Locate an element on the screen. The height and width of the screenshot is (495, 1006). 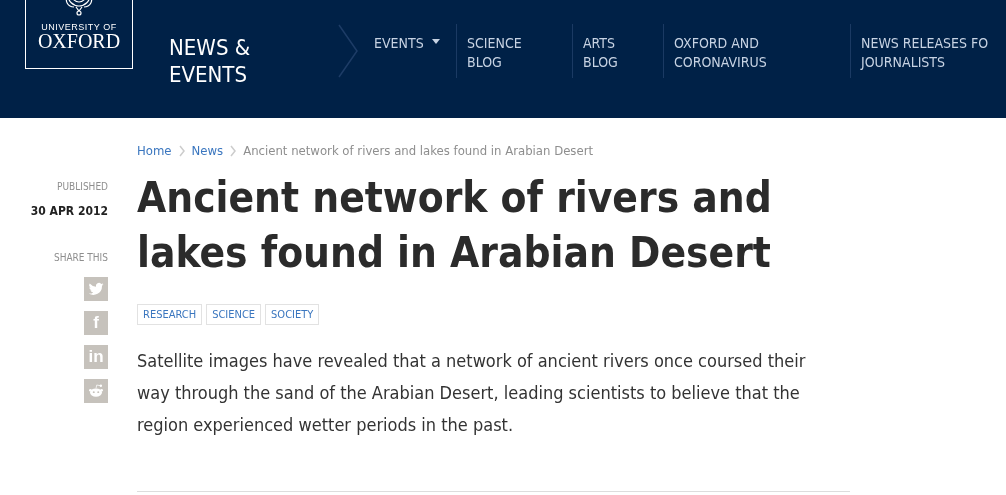
published-label: PUBLISHED is located at coordinates (82, 186).